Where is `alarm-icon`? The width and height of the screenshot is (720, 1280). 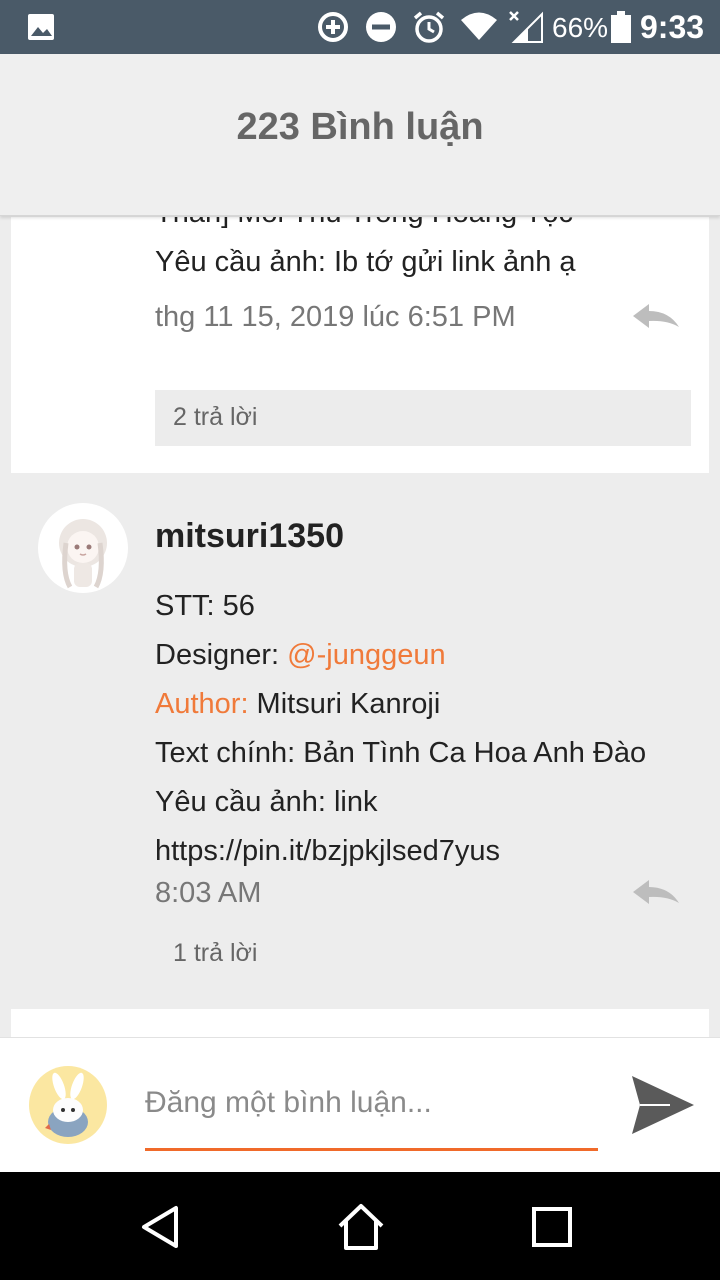
alarm-icon is located at coordinates (429, 27).